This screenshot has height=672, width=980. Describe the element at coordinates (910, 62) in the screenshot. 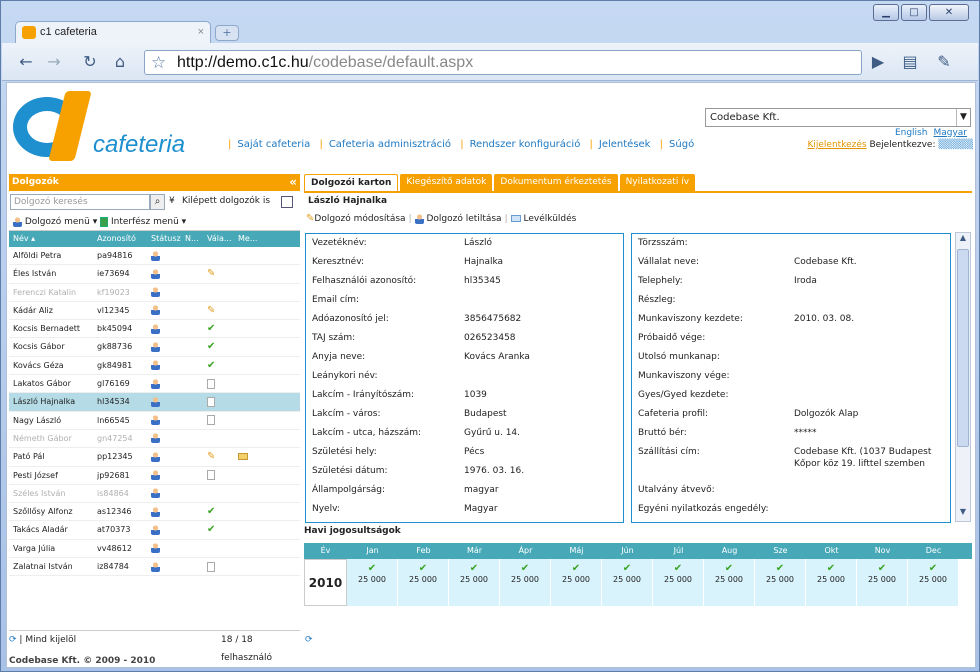

I see `page-menu-icon: ▤` at that location.